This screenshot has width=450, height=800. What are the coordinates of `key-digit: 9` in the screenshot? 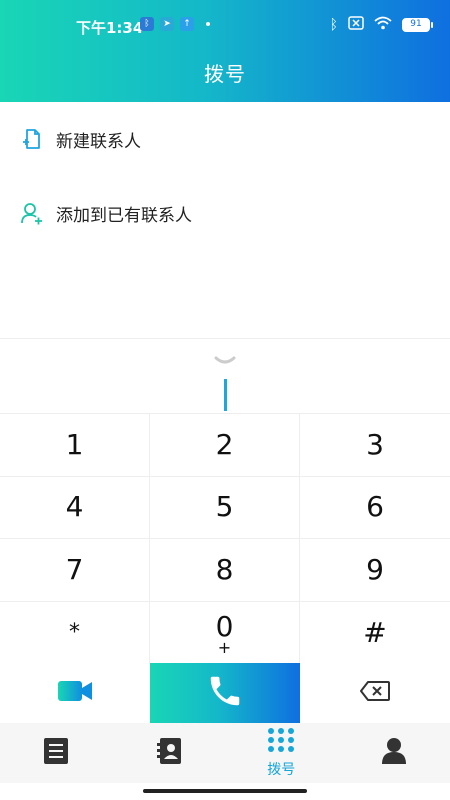 It's located at (375, 569).